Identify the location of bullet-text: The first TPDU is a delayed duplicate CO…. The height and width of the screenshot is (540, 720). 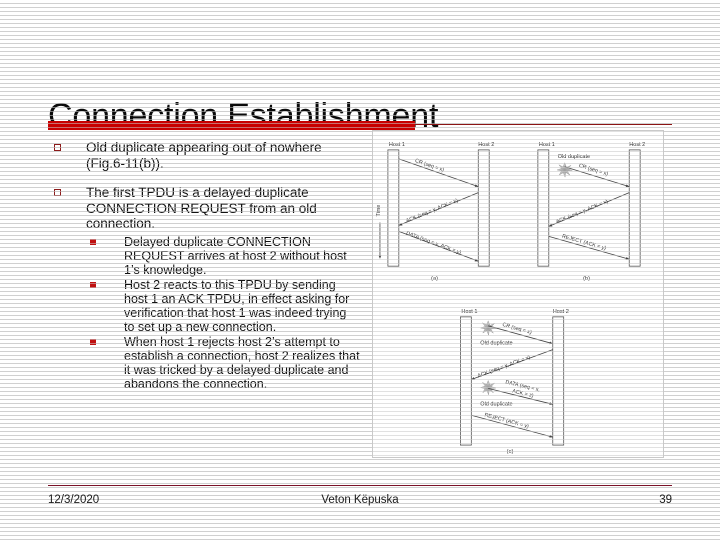
(201, 208).